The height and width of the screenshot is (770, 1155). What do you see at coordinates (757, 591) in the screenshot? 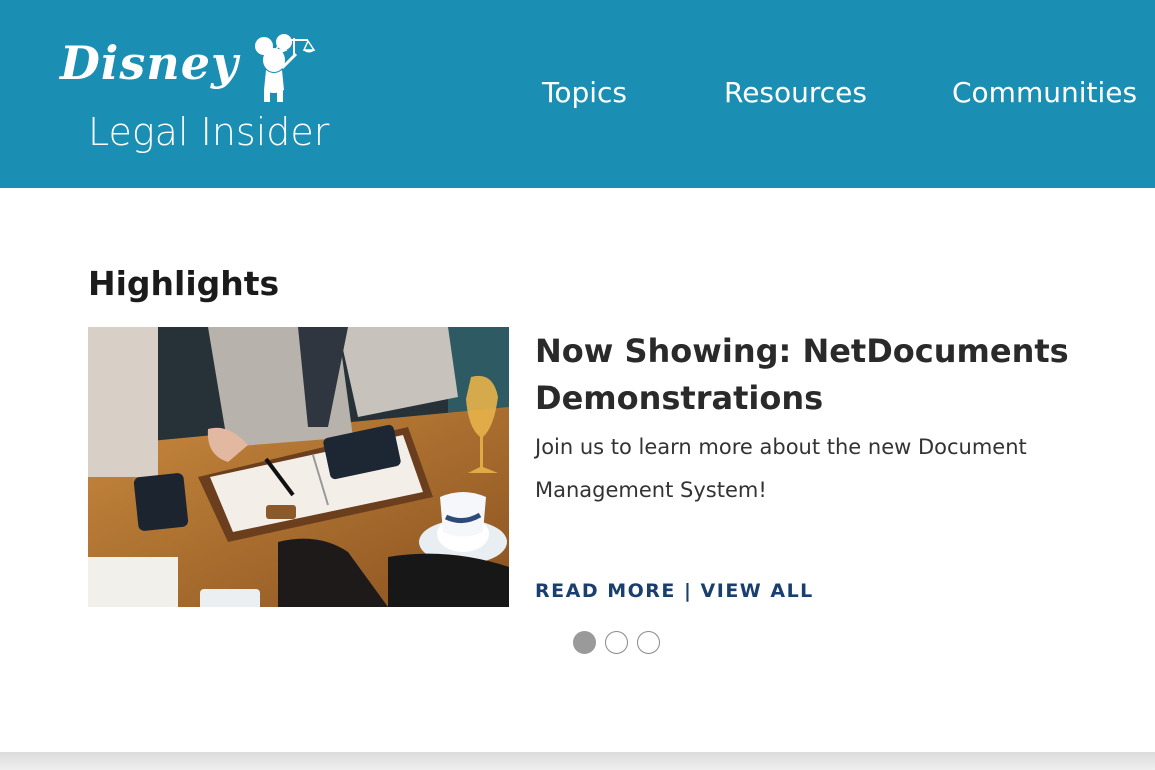
I see `view-all-link: VIEW ALL` at bounding box center [757, 591].